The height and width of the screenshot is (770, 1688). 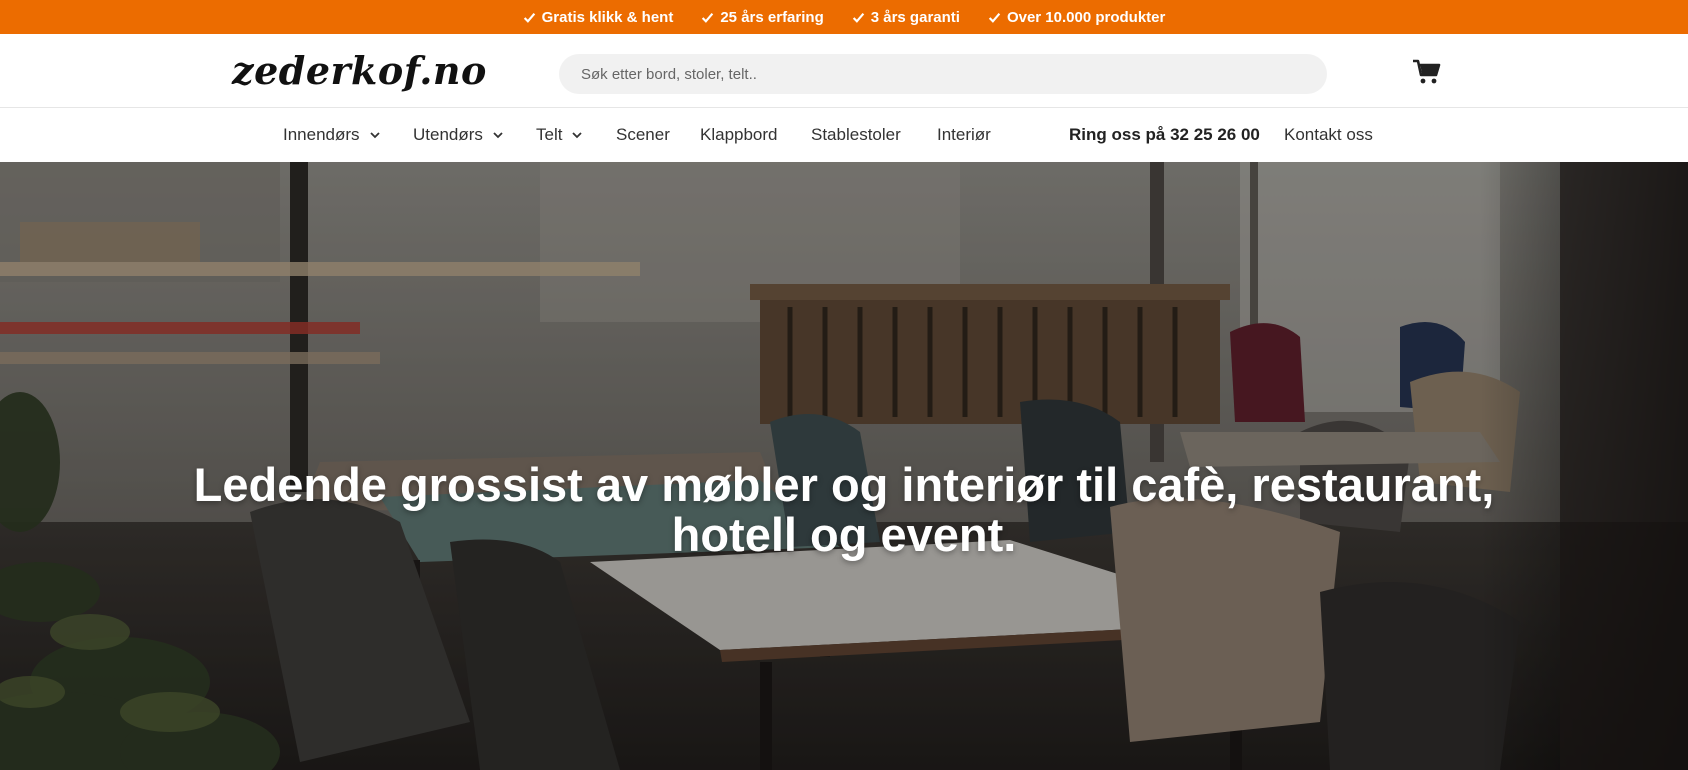 I want to click on phone-link: Ring oss på 32 25 26 00, so click(x=1164, y=135).